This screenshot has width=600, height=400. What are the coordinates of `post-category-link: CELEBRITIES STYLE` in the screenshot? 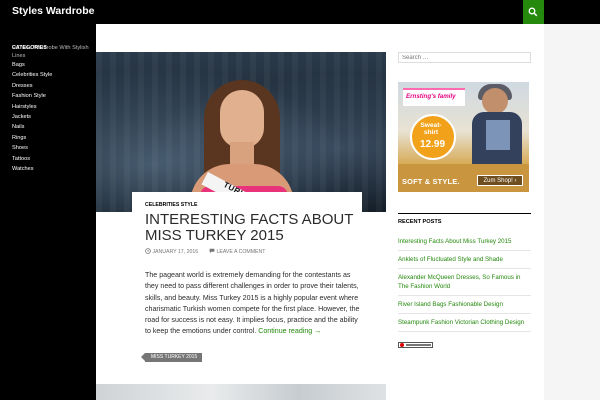 It's located at (171, 205).